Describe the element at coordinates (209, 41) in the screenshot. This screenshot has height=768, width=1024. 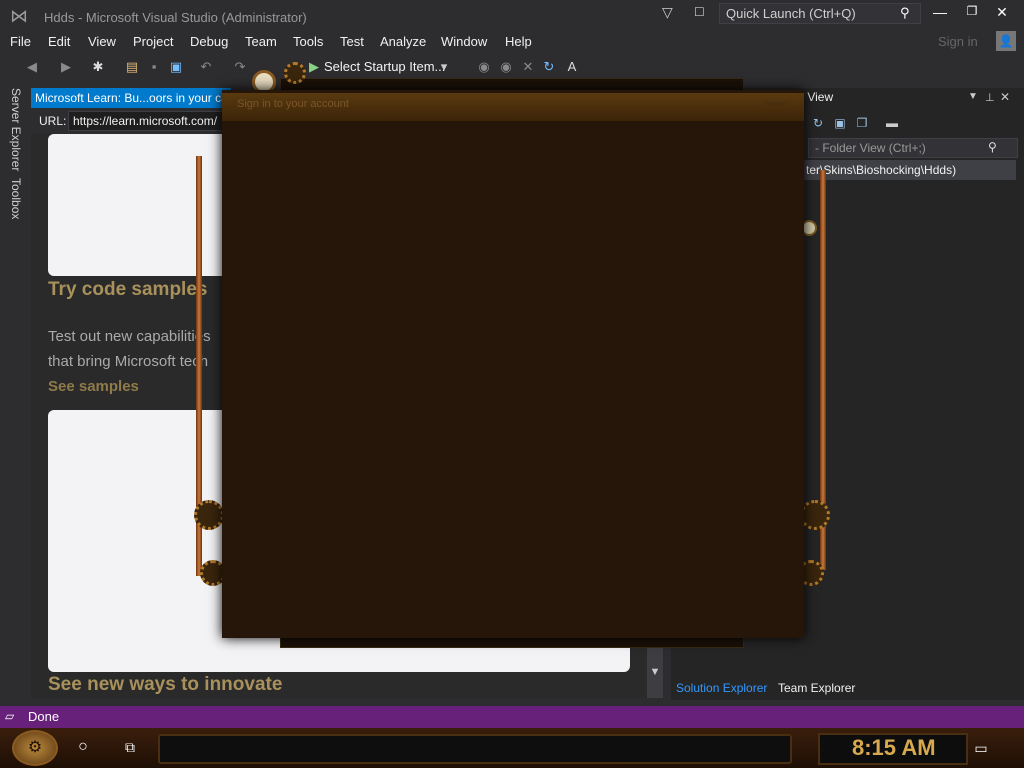
I see `menu-debug: Debug` at that location.